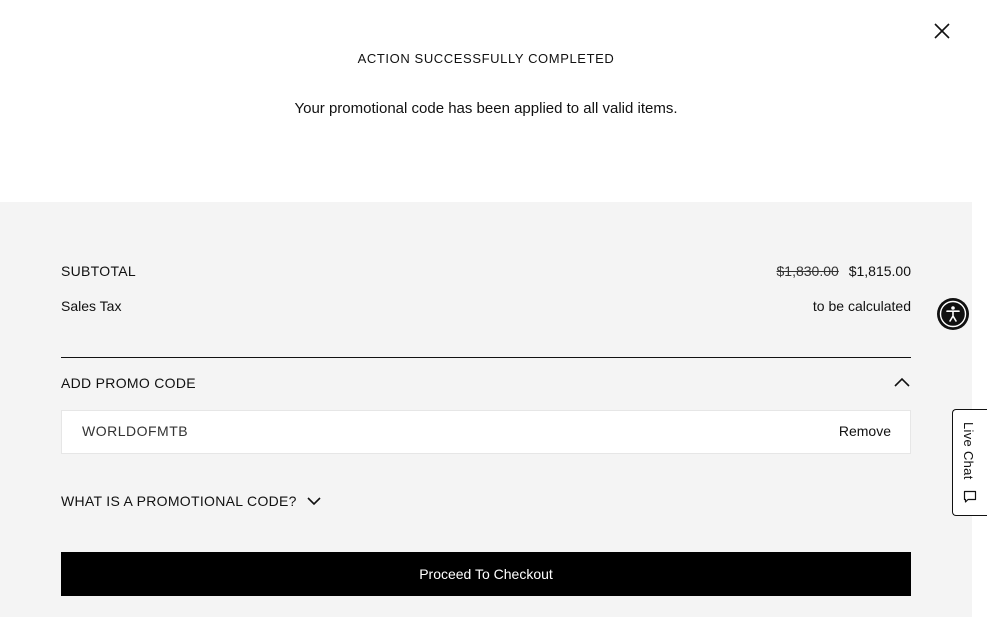 The width and height of the screenshot is (987, 617). I want to click on accessibility-icon, so click(953, 314).